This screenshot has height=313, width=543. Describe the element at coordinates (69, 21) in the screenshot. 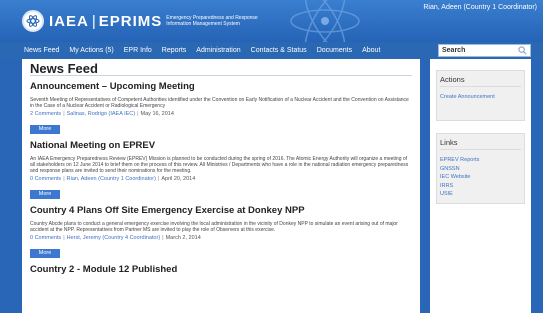

I see `logo-iaea-text: IAEA` at that location.